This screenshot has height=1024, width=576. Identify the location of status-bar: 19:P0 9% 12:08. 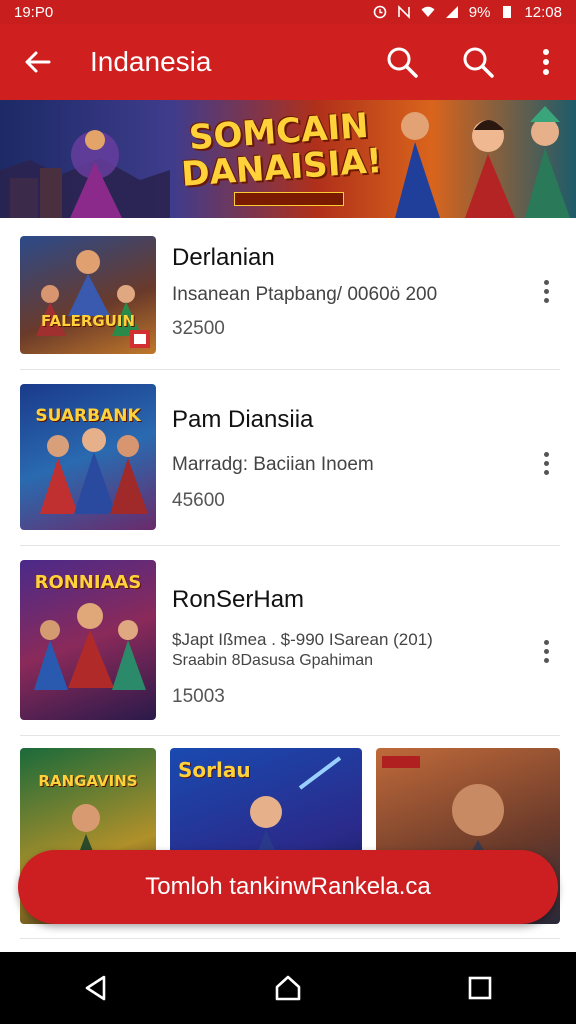
(288, 12).